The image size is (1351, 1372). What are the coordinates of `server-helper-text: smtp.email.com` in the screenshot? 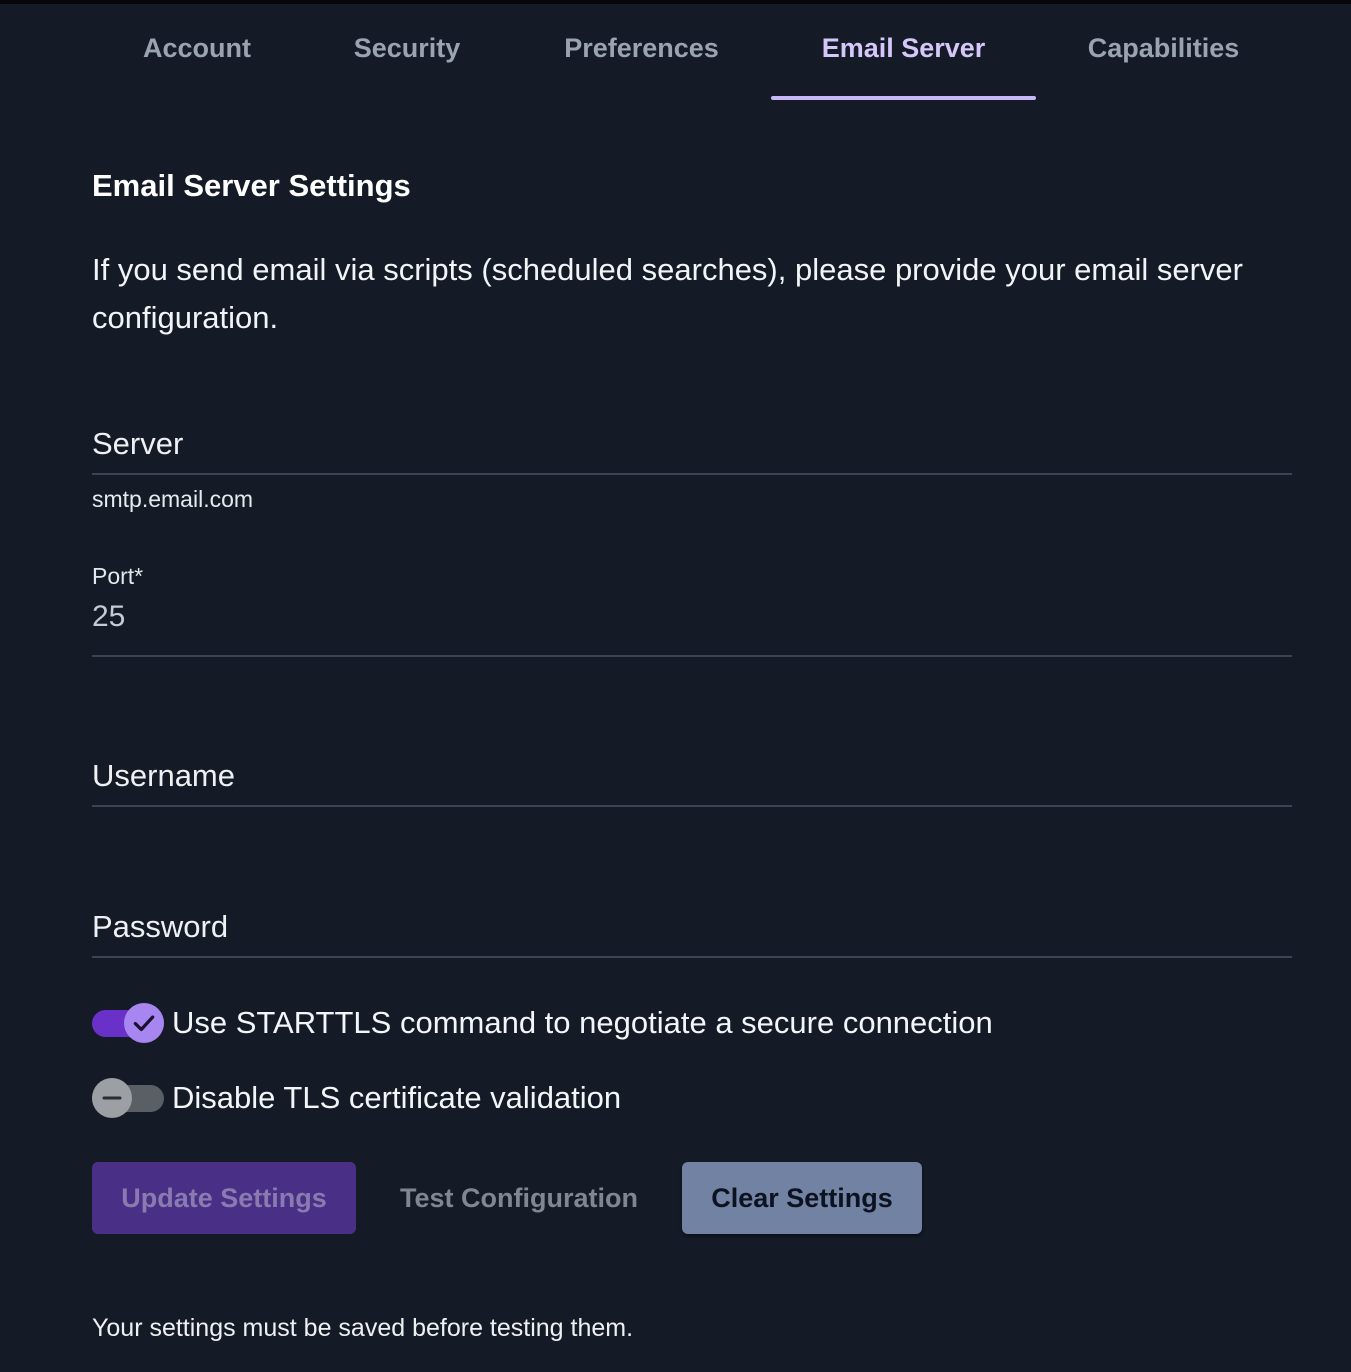 It's located at (173, 499).